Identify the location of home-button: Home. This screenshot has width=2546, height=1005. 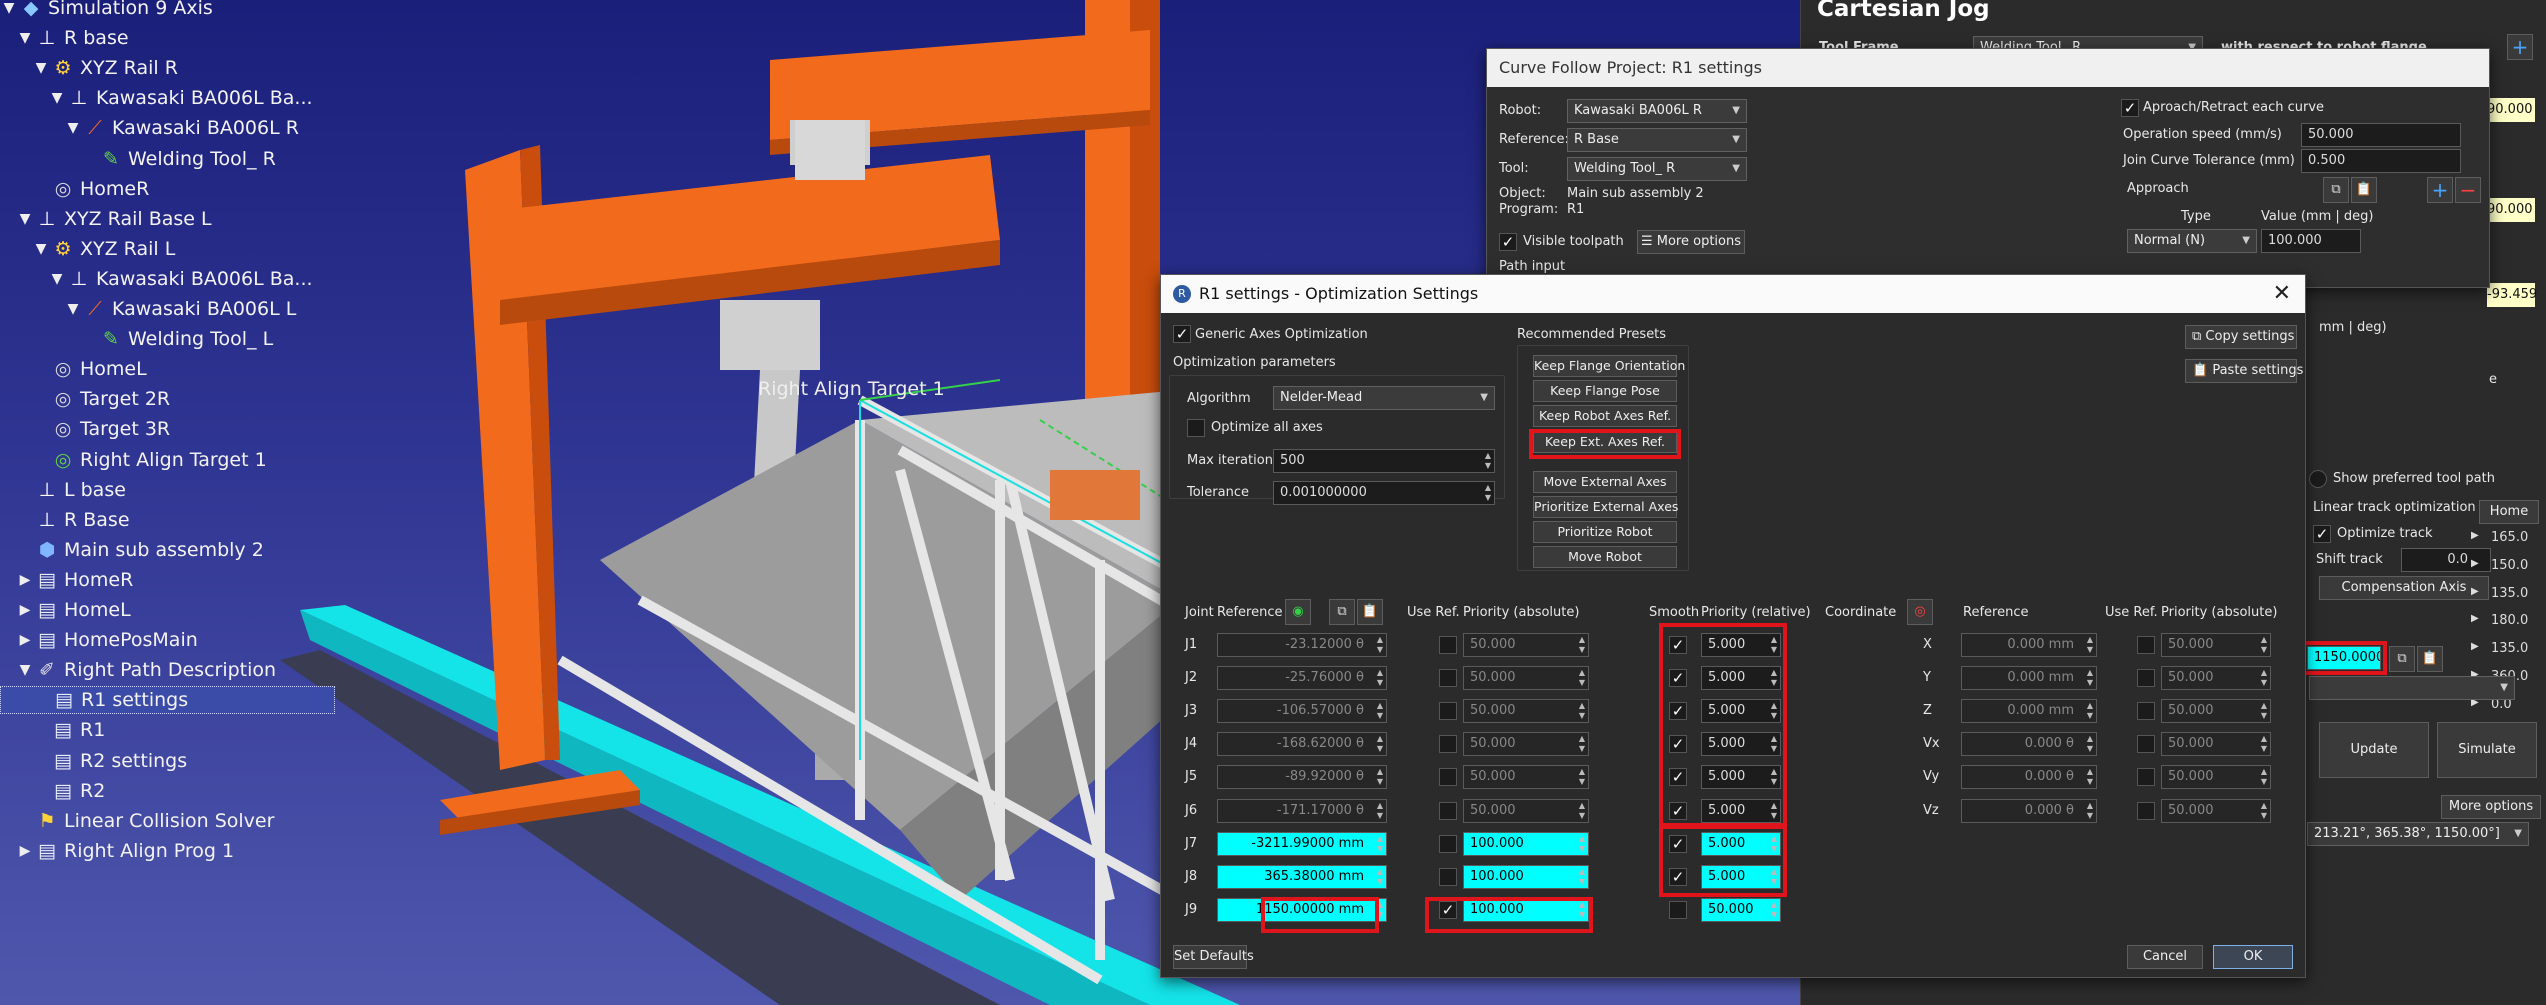
(2509, 512).